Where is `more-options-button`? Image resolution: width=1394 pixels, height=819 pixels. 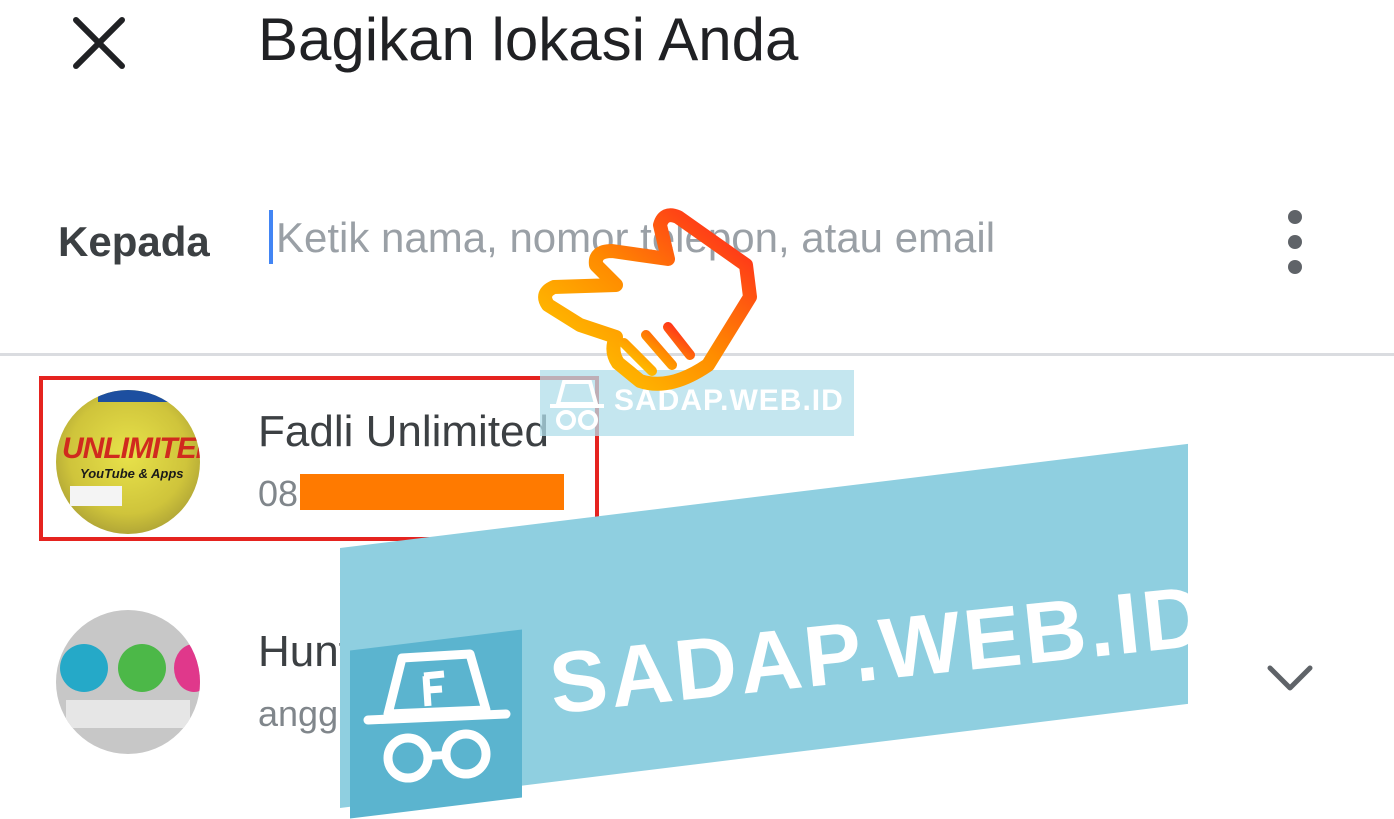 more-options-button is located at coordinates (1295, 242).